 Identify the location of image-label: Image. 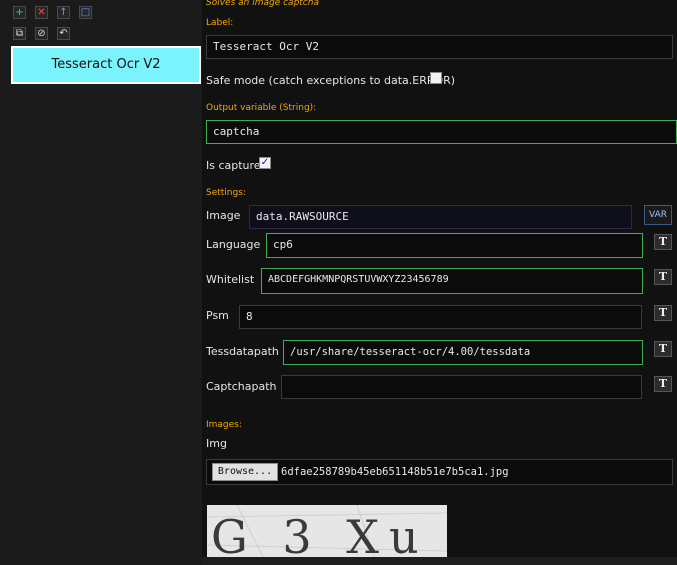
(223, 215).